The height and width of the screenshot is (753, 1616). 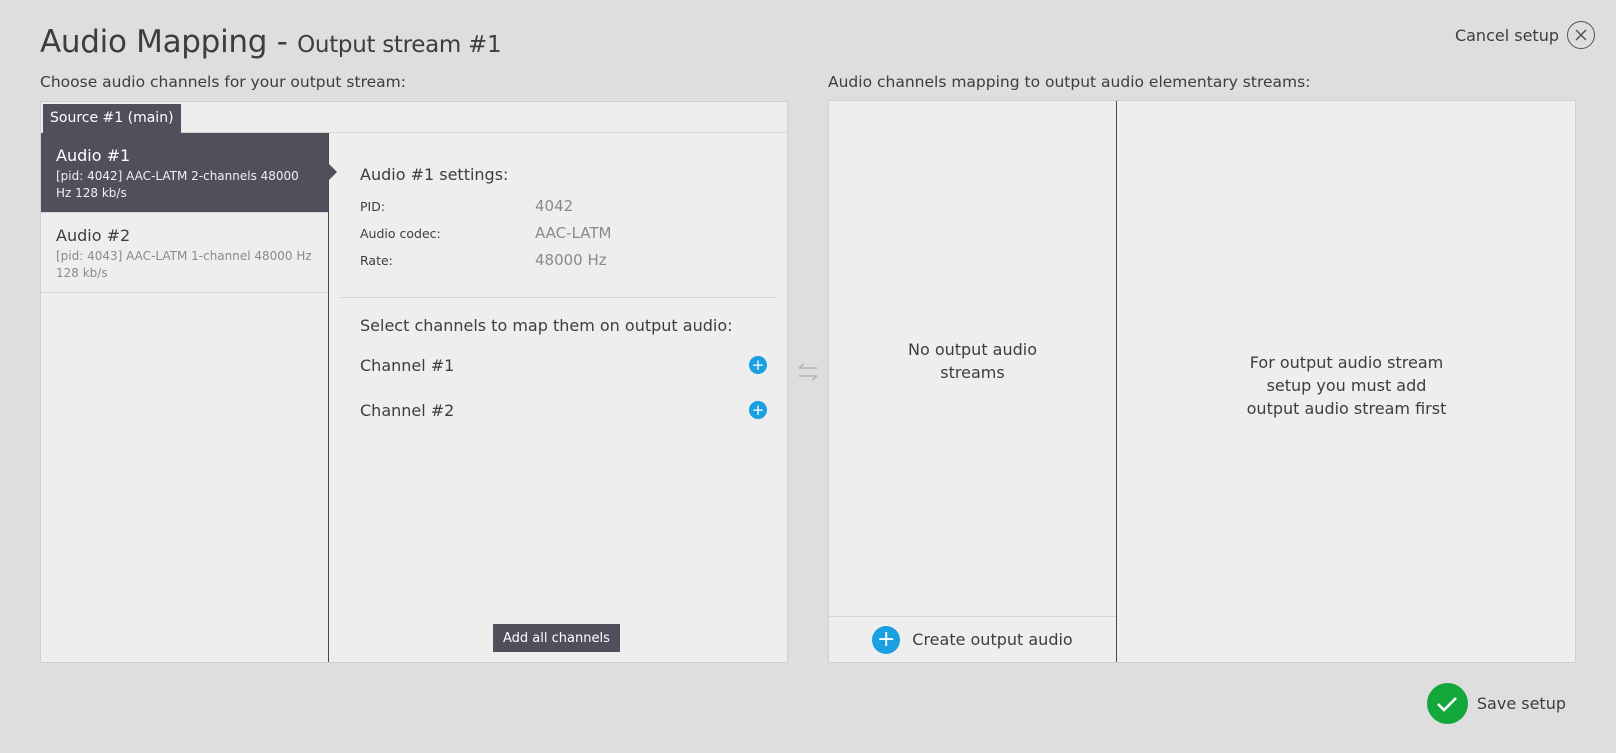 I want to click on page-title: Audio Mapping - Output stream #1, so click(x=271, y=42).